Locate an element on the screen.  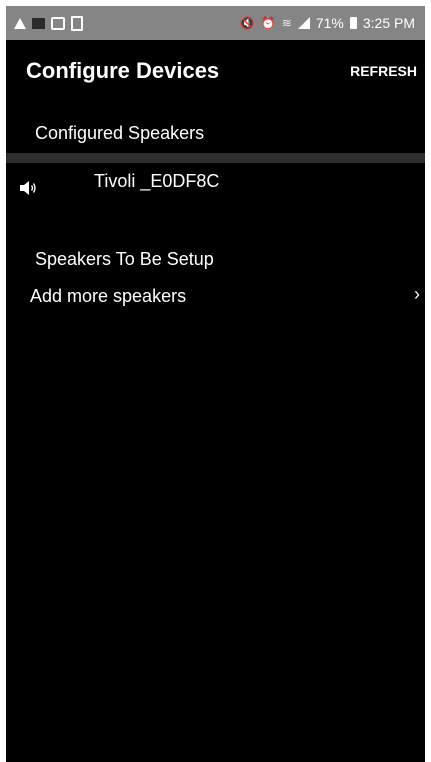
chevron-right-icon: › is located at coordinates (417, 294).